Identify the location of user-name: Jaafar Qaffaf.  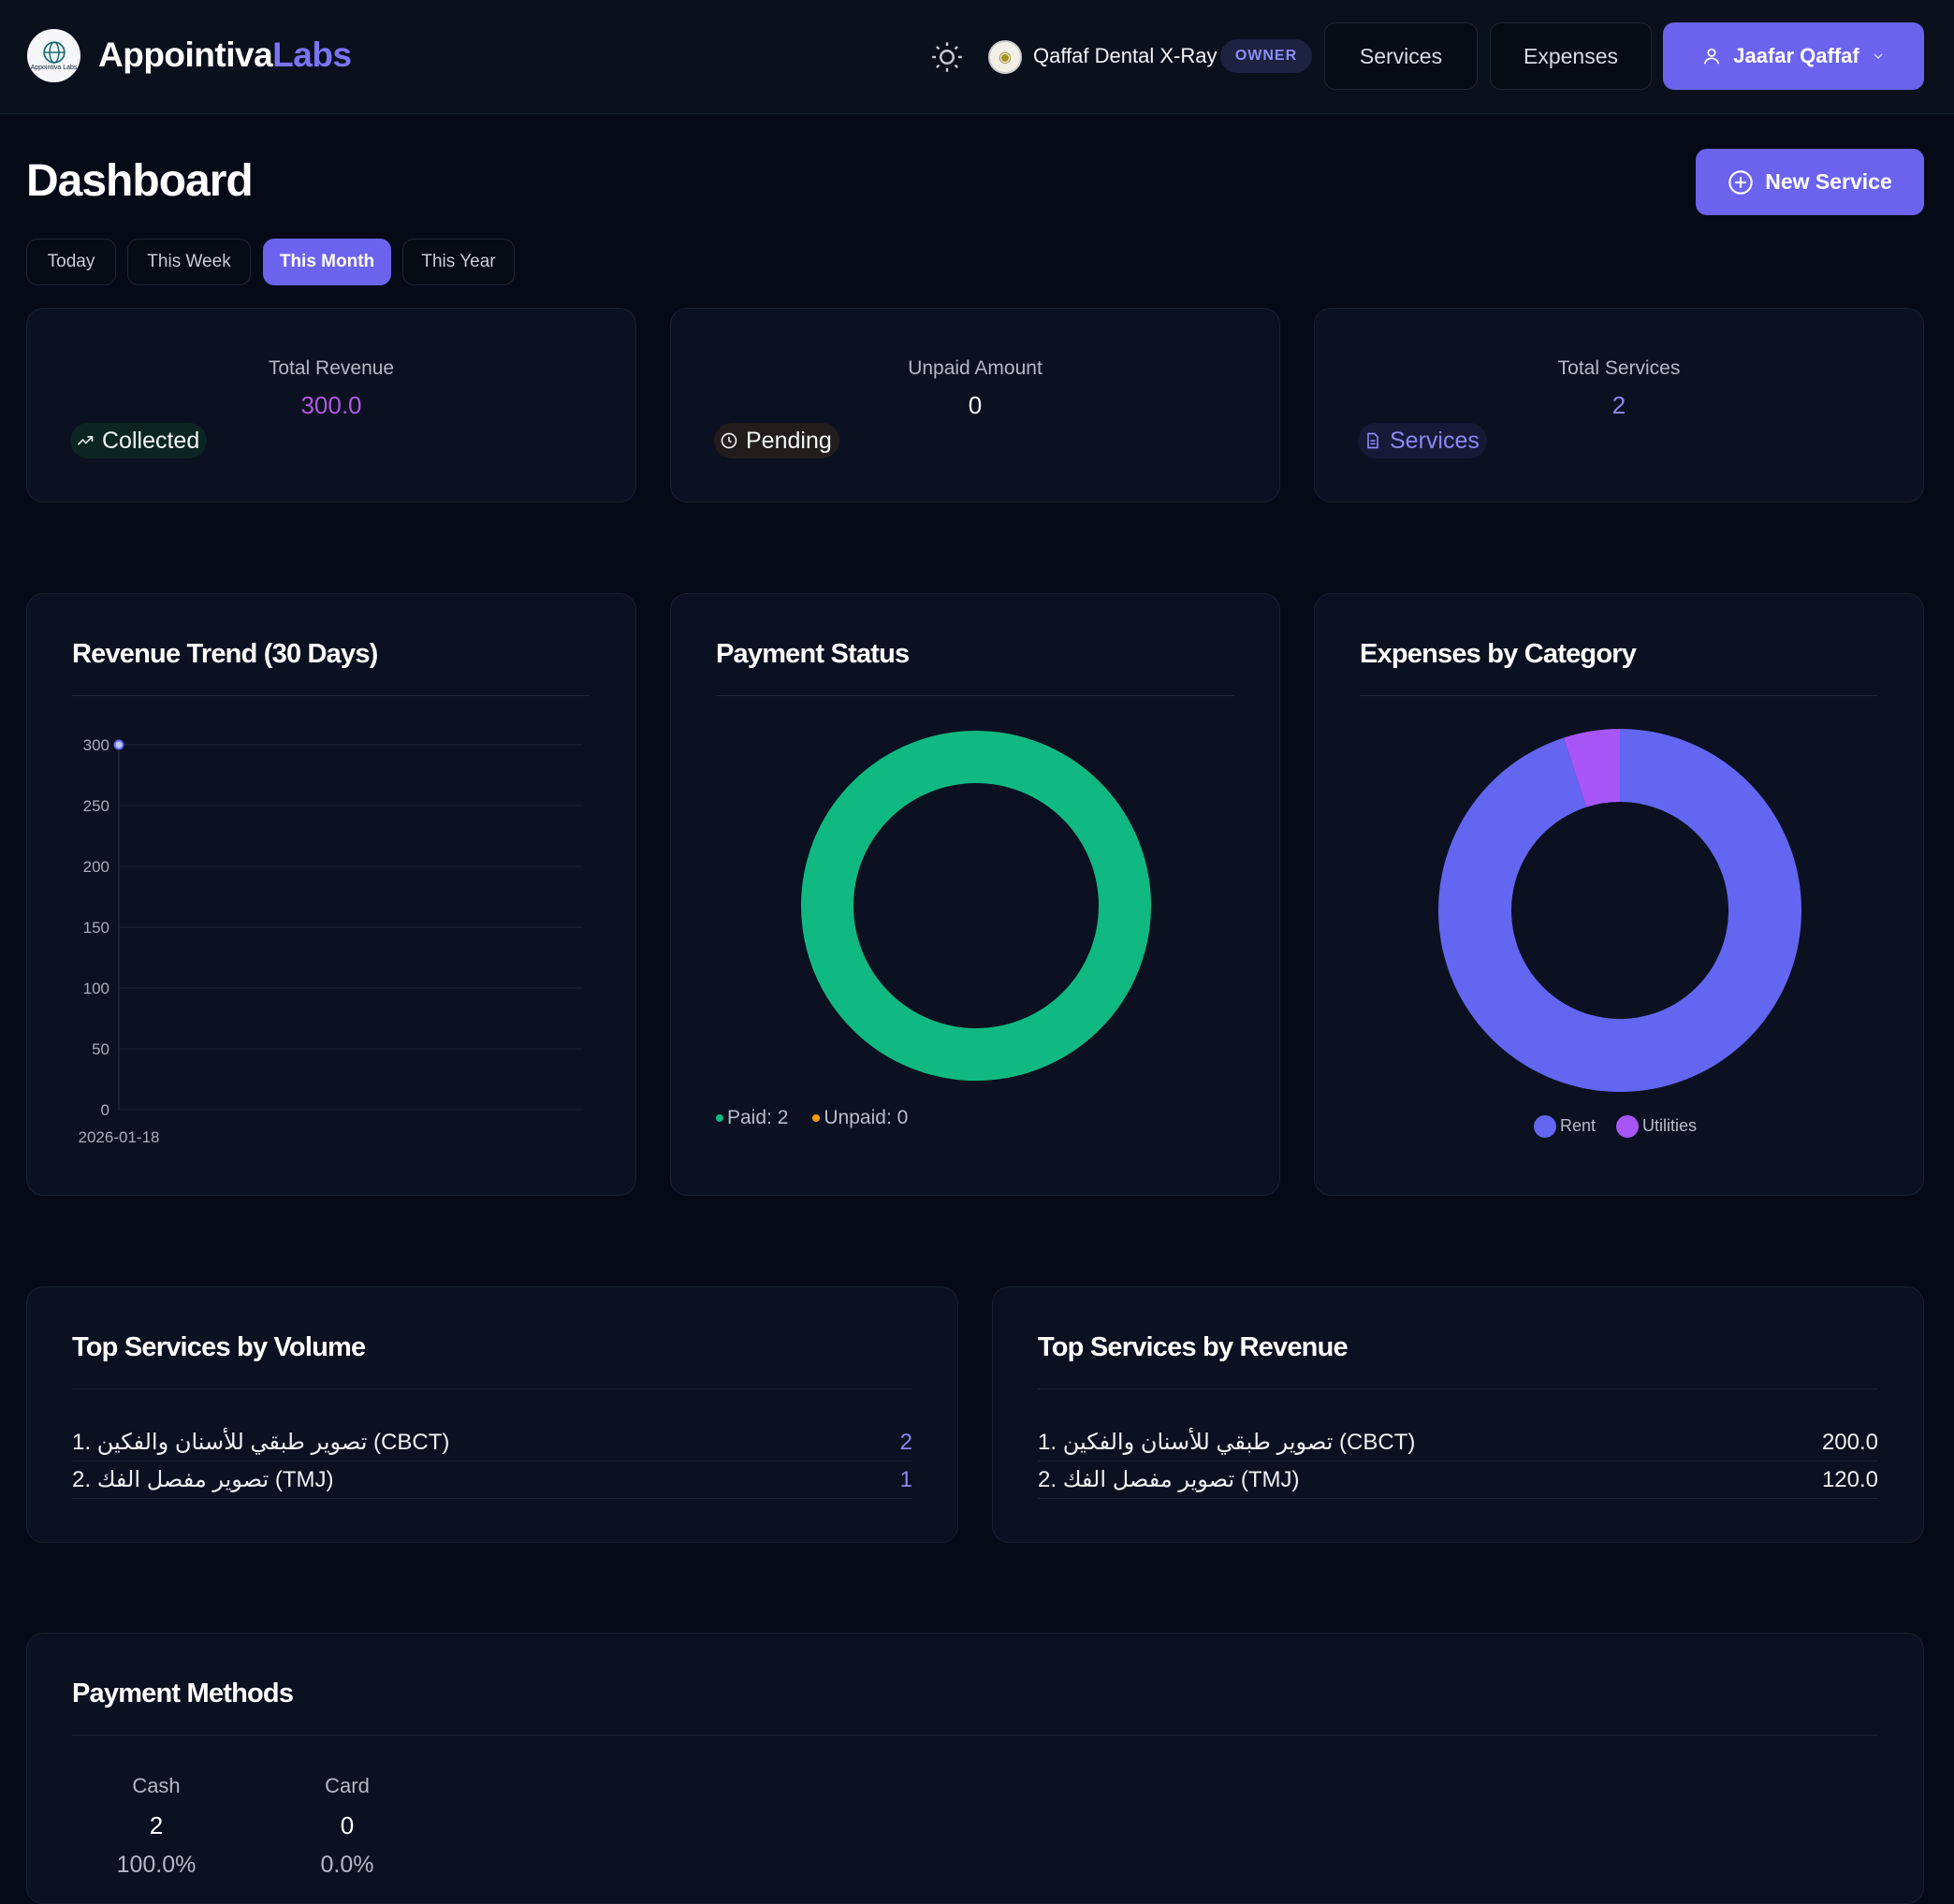
(1796, 55).